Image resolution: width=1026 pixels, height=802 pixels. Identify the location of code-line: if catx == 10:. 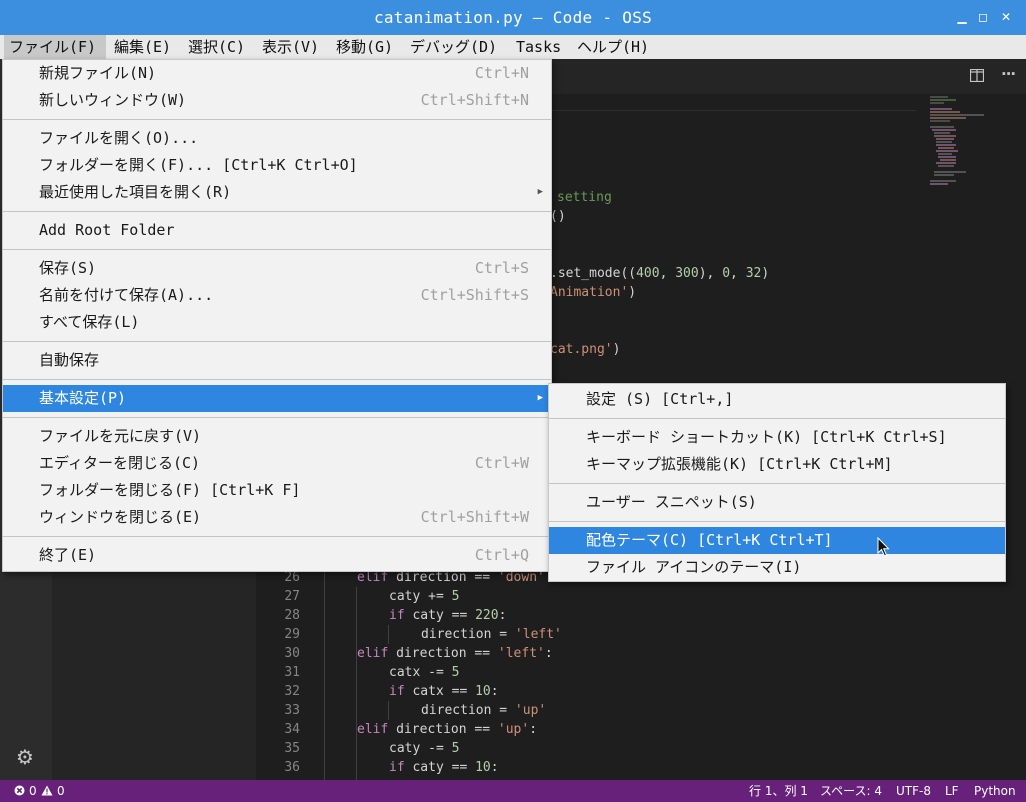
(444, 691).